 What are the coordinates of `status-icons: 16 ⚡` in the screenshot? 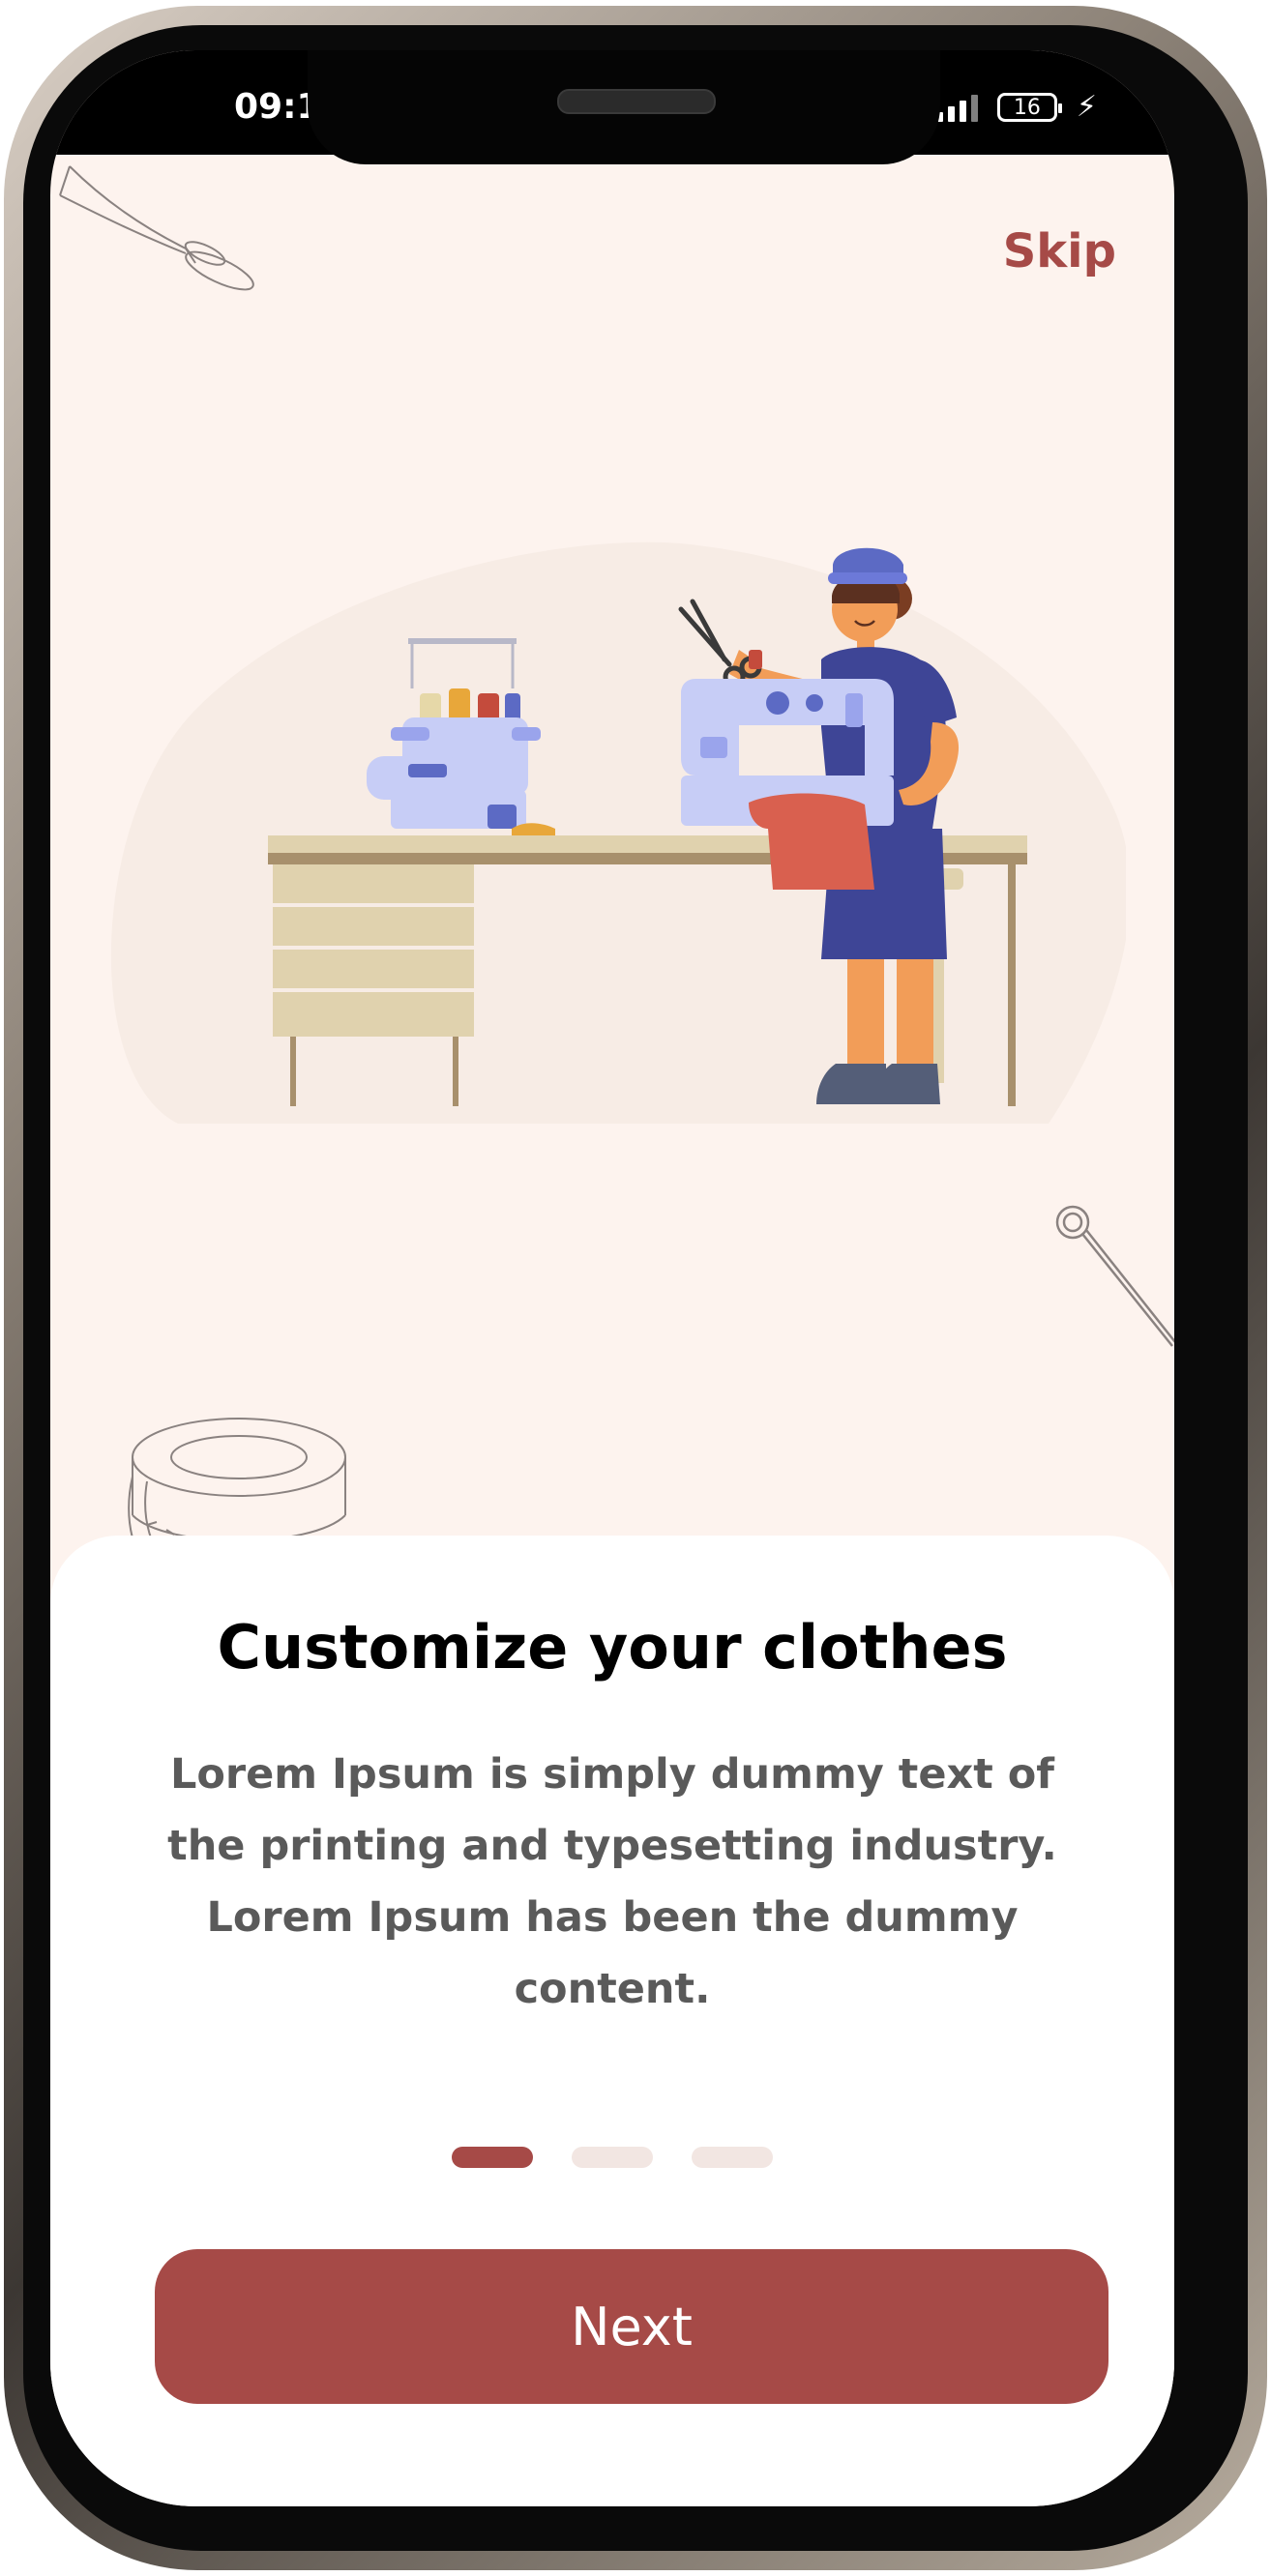 It's located at (1016, 107).